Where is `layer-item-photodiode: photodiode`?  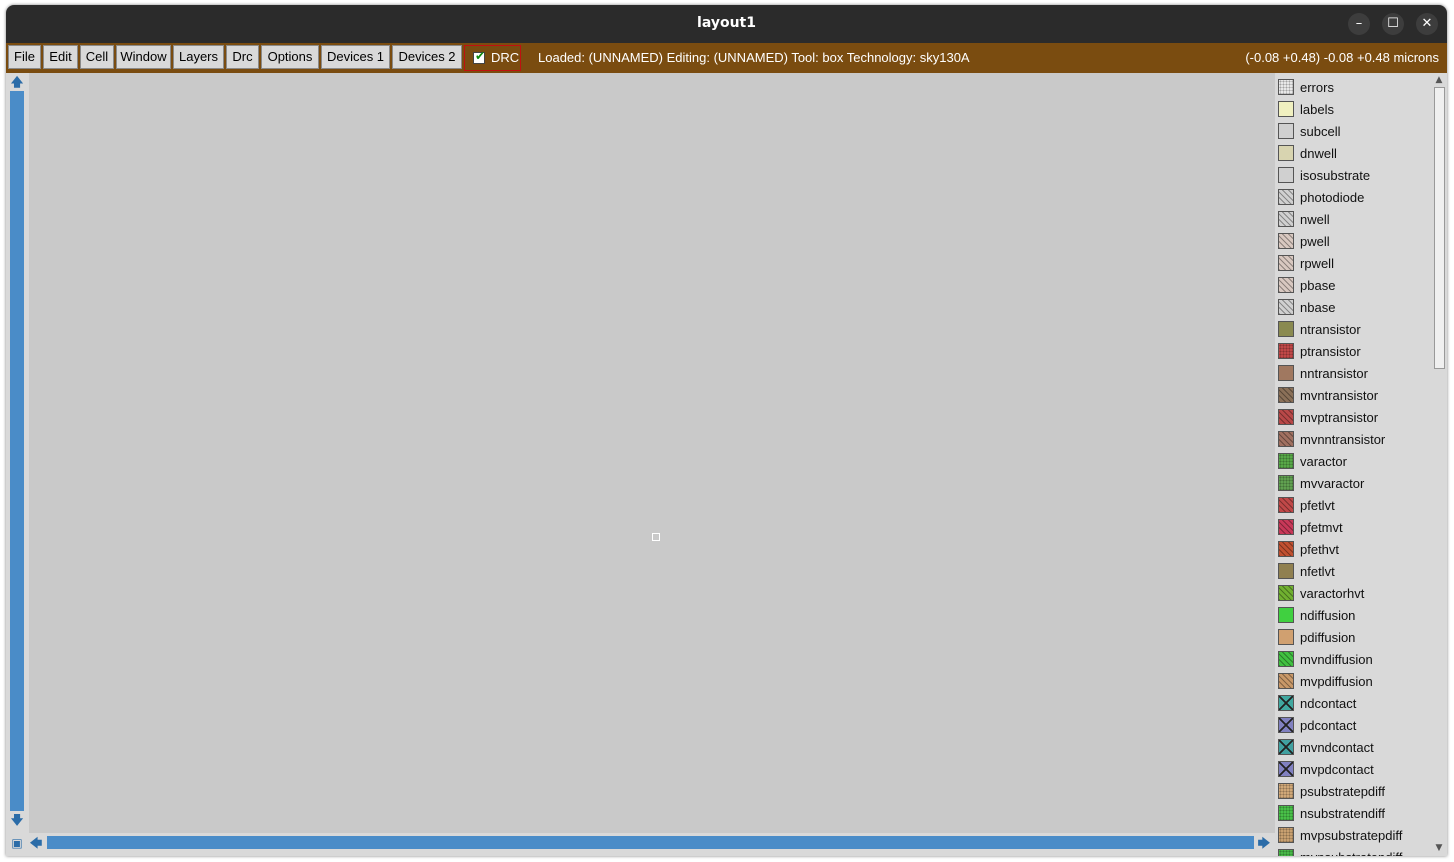
layer-item-photodiode: photodiode is located at coordinates (1353, 198).